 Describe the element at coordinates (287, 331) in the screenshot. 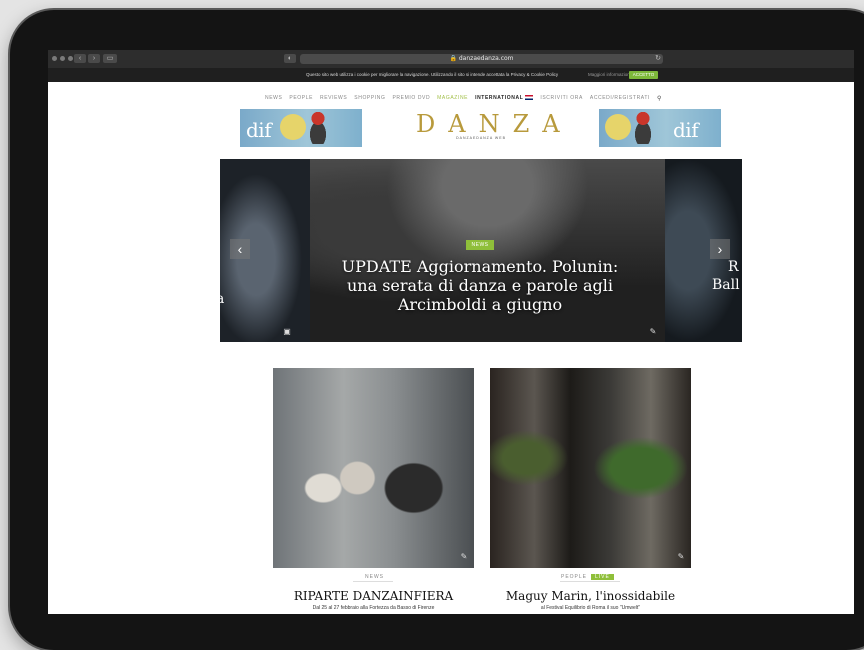

I see `gallery-icon: ▣` at that location.